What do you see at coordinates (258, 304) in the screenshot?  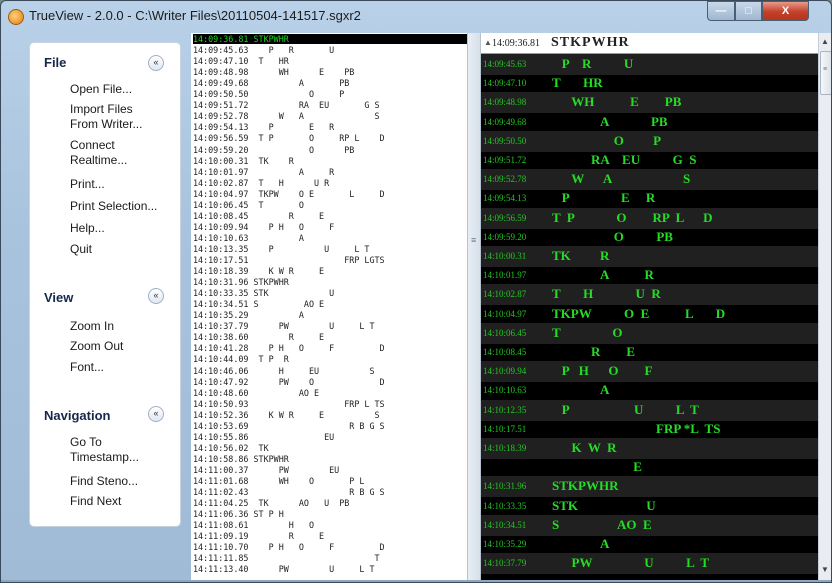 I see `text-line: 14:10:34.51 S AO E` at bounding box center [258, 304].